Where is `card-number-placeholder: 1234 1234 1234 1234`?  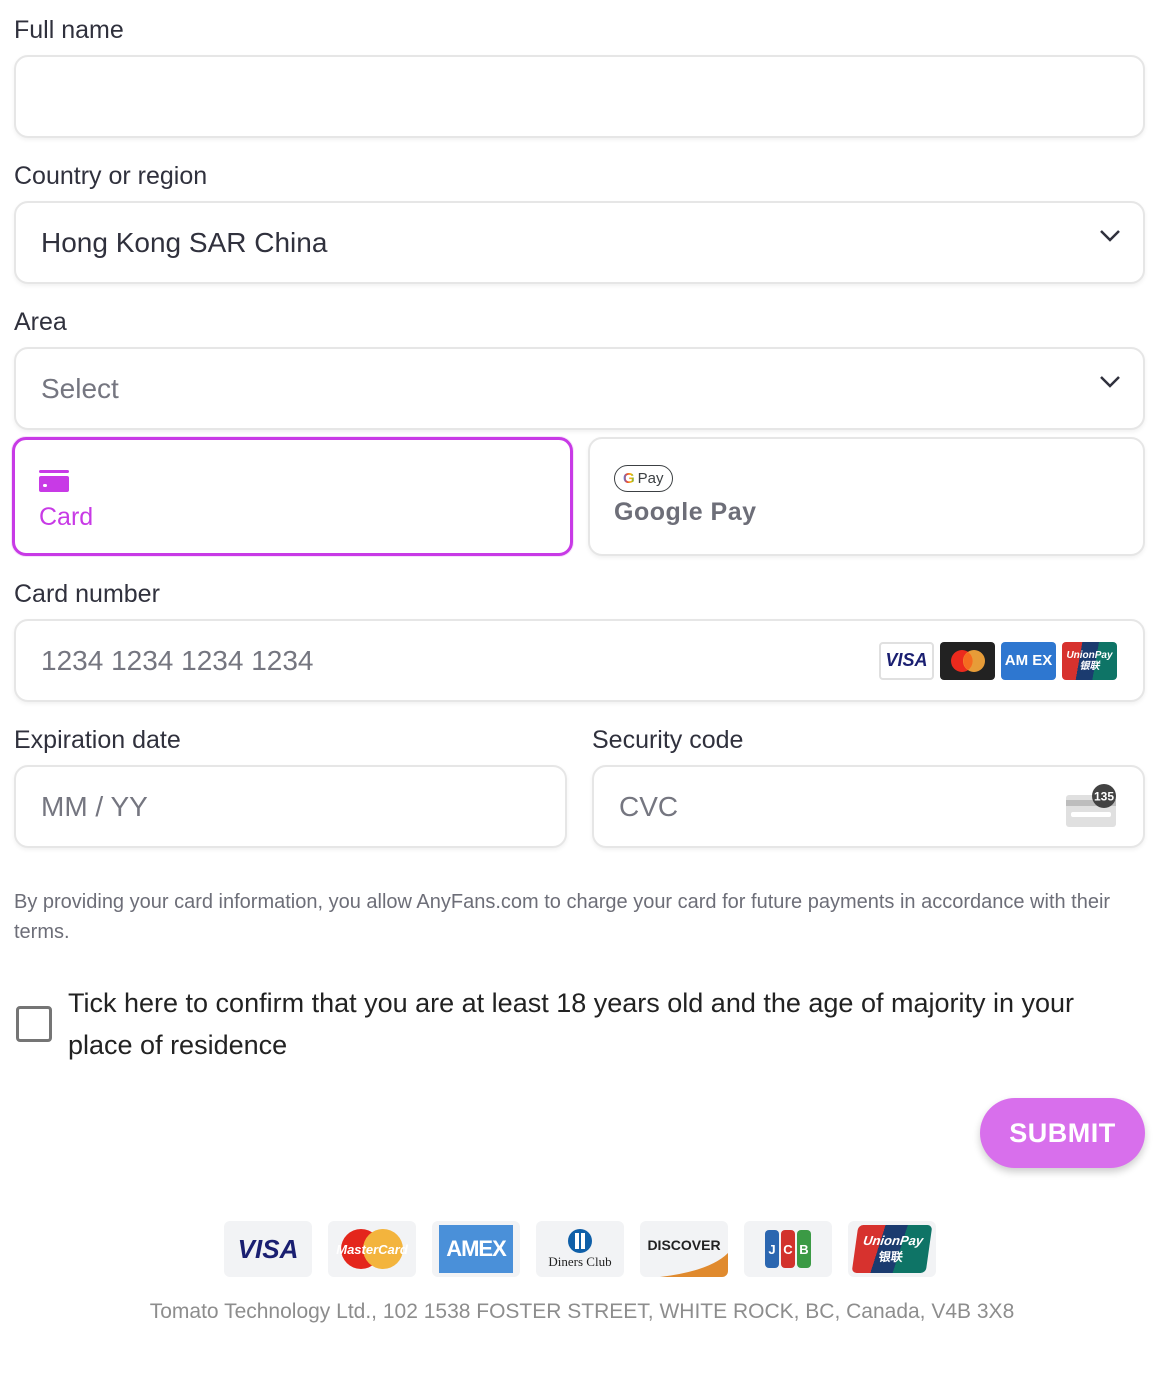 card-number-placeholder: 1234 1234 1234 1234 is located at coordinates (177, 660).